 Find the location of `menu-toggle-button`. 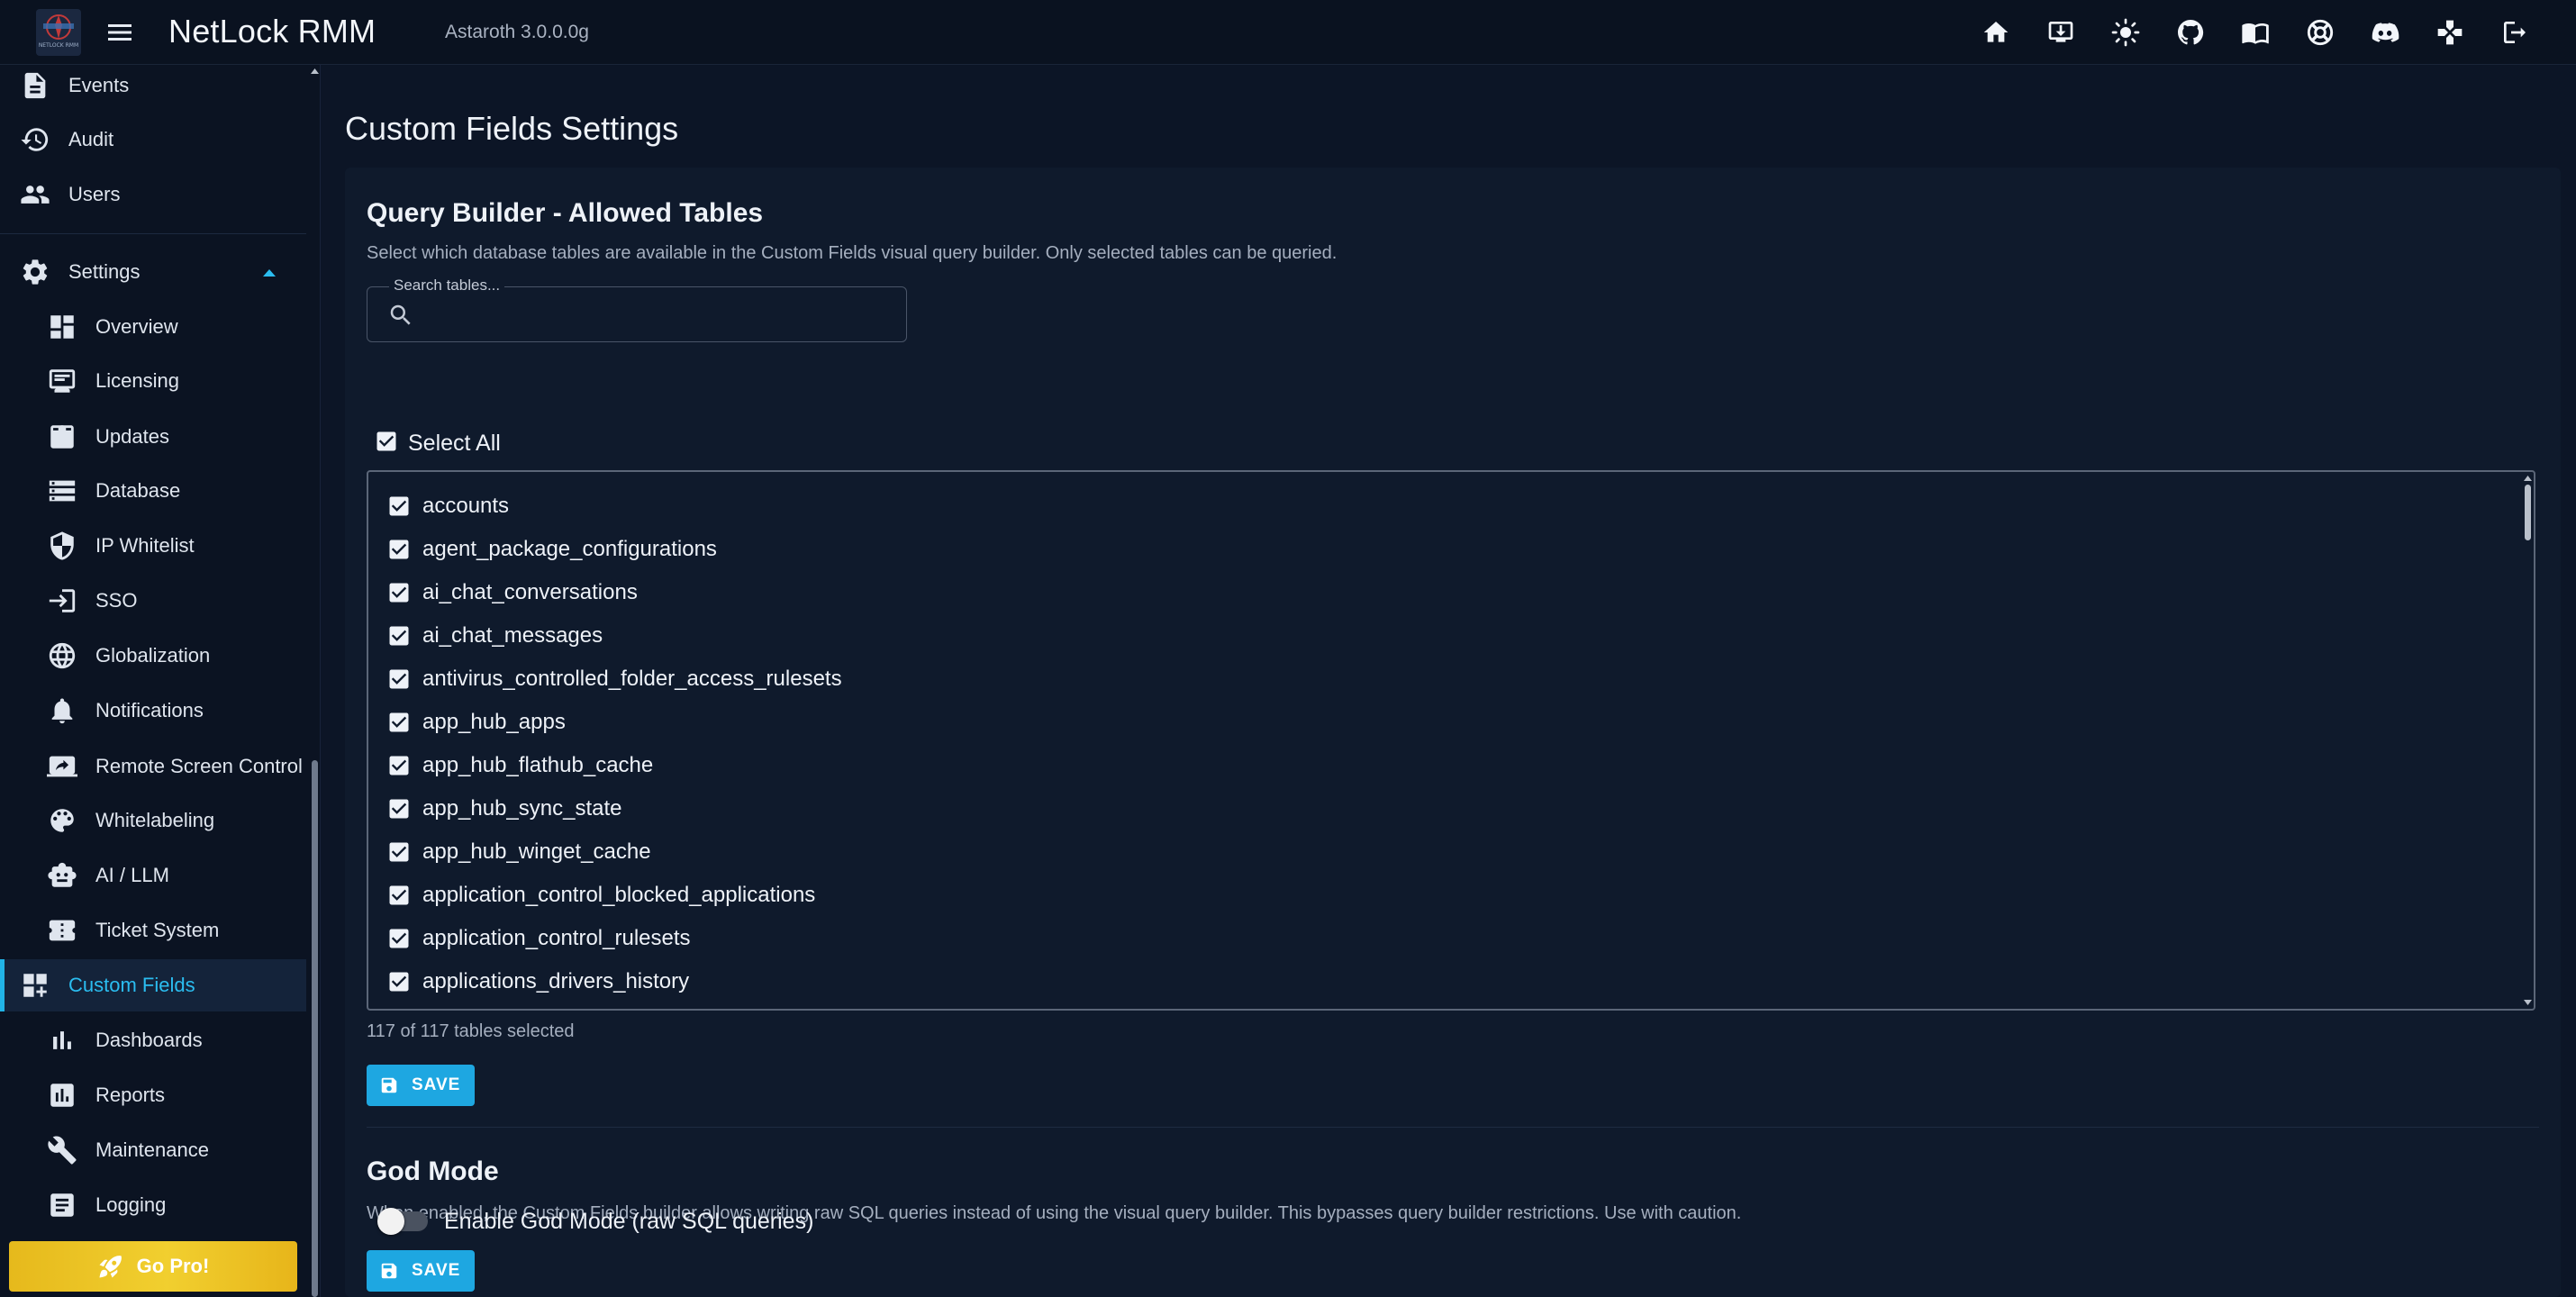

menu-toggle-button is located at coordinates (120, 32).